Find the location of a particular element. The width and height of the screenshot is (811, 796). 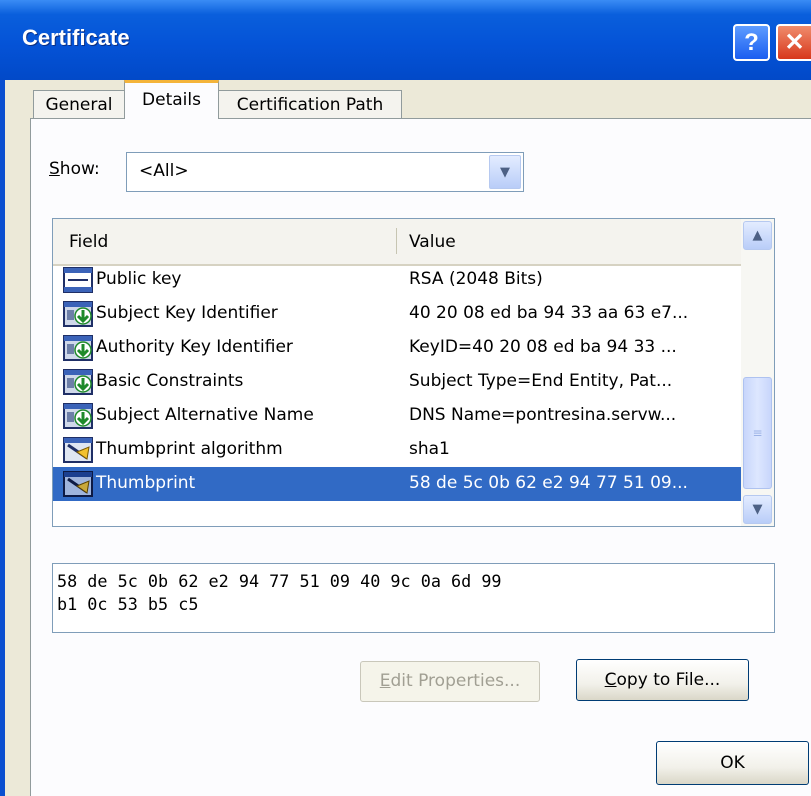

show-dropdown-value: <All> is located at coordinates (164, 171).